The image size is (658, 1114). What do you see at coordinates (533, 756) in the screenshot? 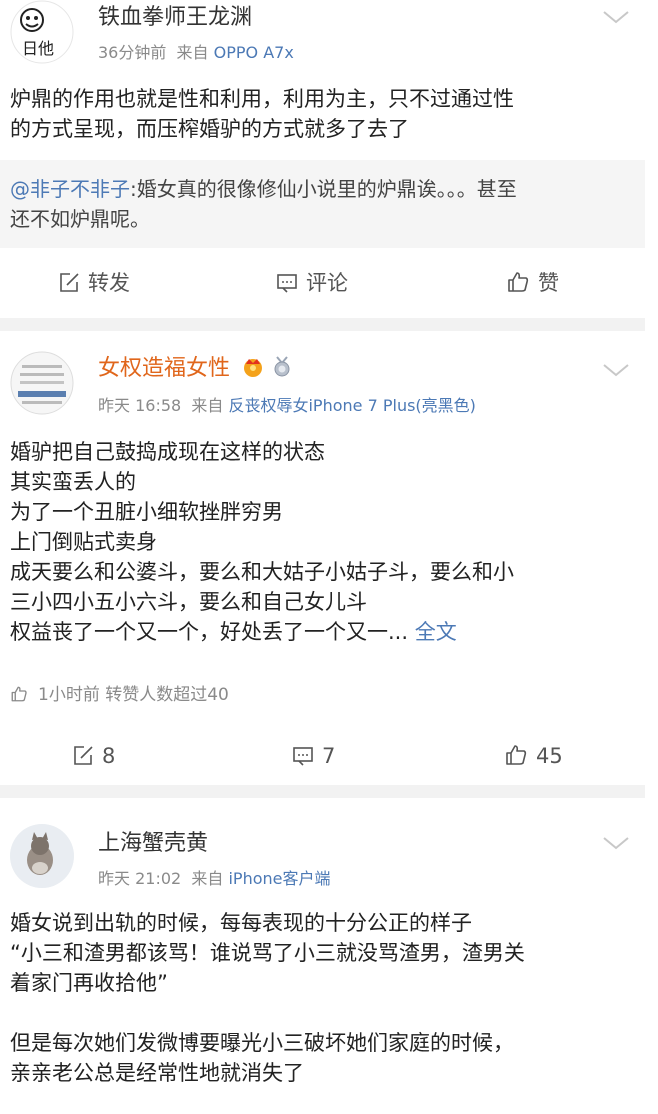
I see `like-button: 45` at bounding box center [533, 756].